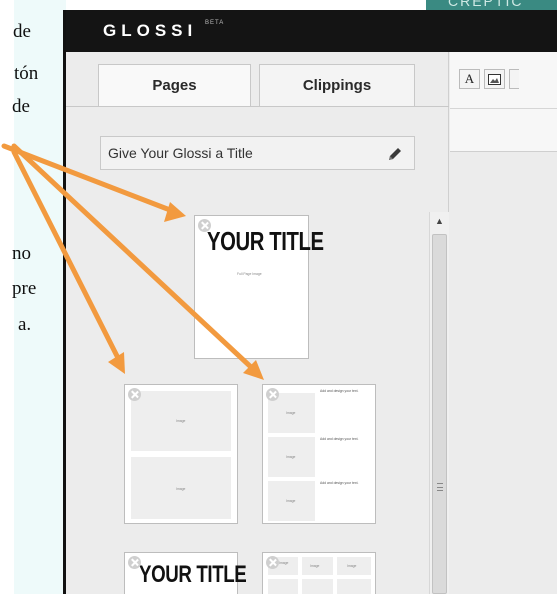  What do you see at coordinates (180, 153) in the screenshot?
I see `glossi-title-value: Give Your Glossi a Title` at bounding box center [180, 153].